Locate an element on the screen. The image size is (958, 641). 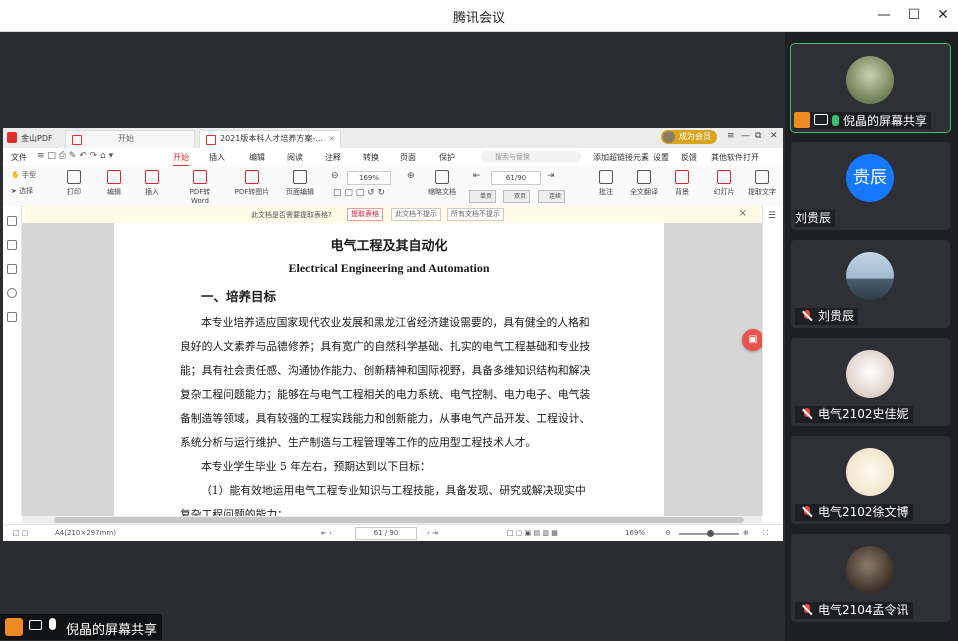
translate-button: 全文翻译 is located at coordinates (644, 183).